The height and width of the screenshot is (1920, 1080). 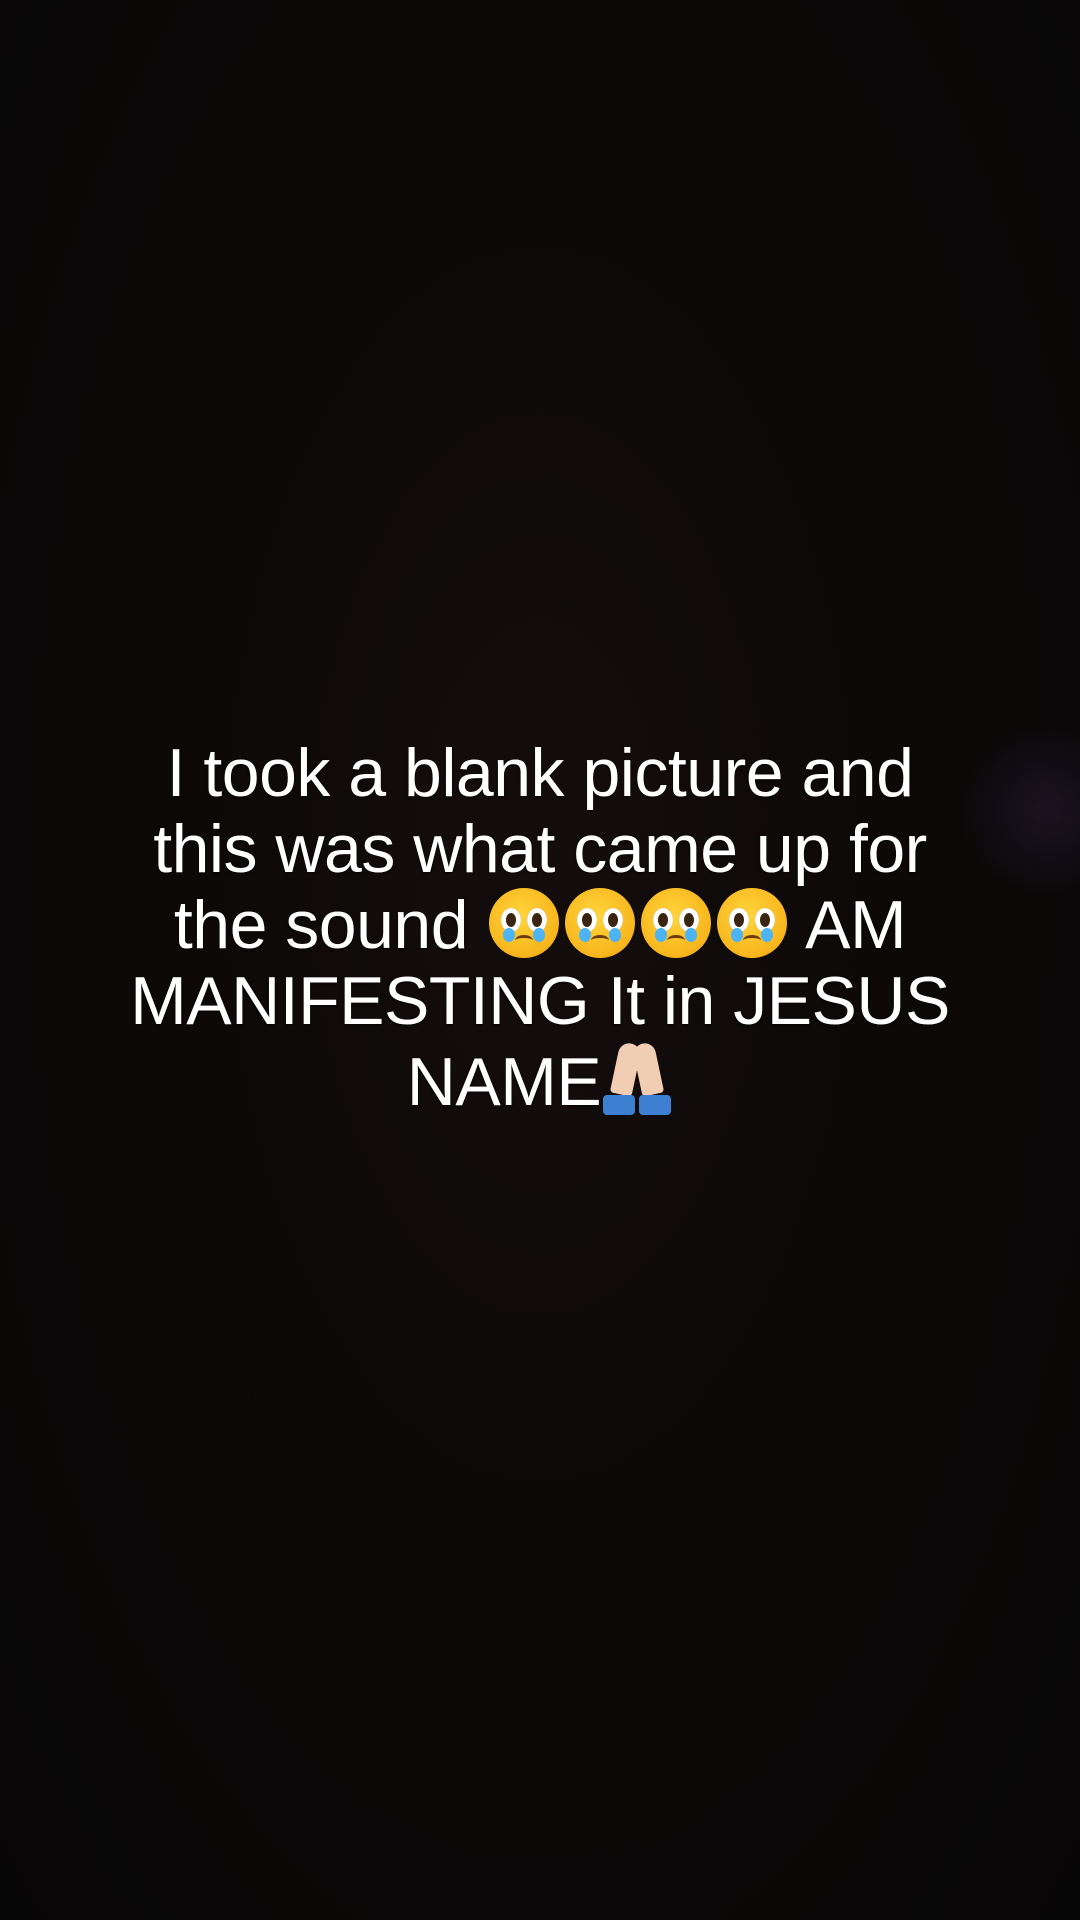 I want to click on caption-line-3: the sound AM, so click(x=540, y=925).